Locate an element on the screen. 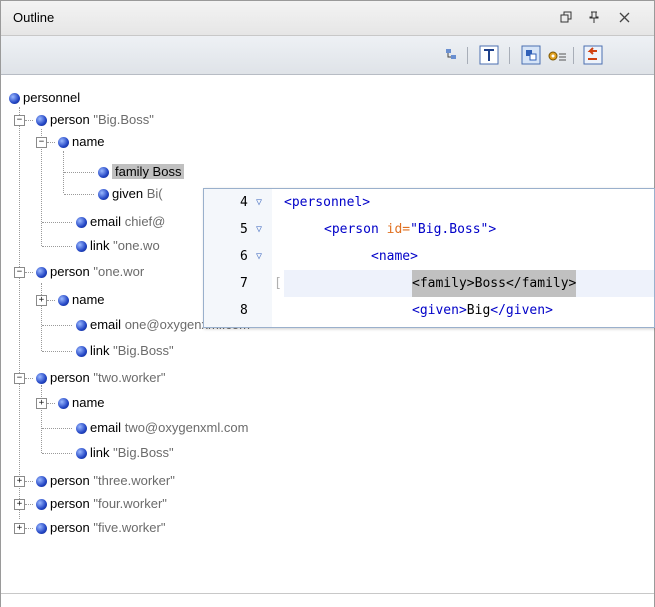  tree-node-email: email chief@ is located at coordinates (120, 222).